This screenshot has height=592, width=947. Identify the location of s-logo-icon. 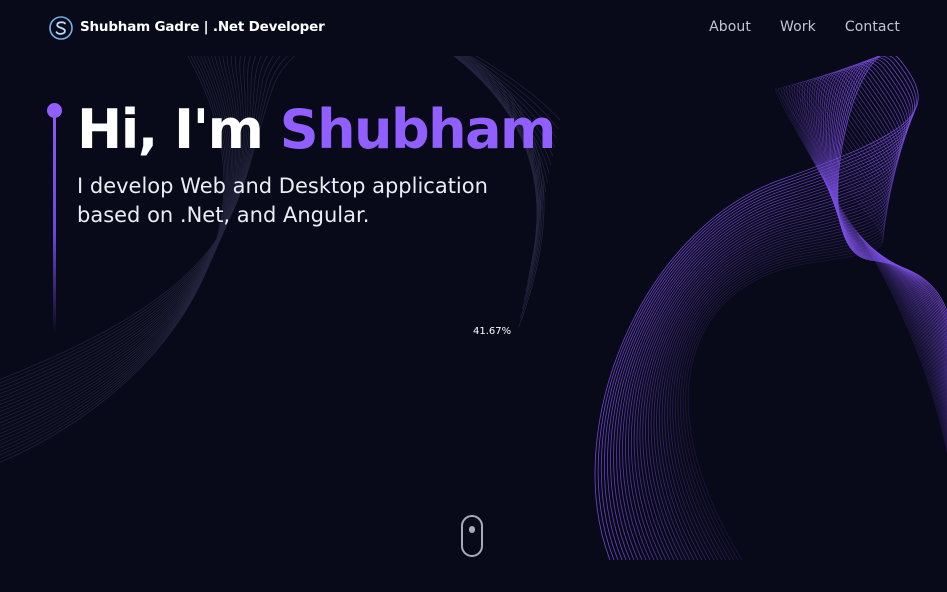
(61, 28).